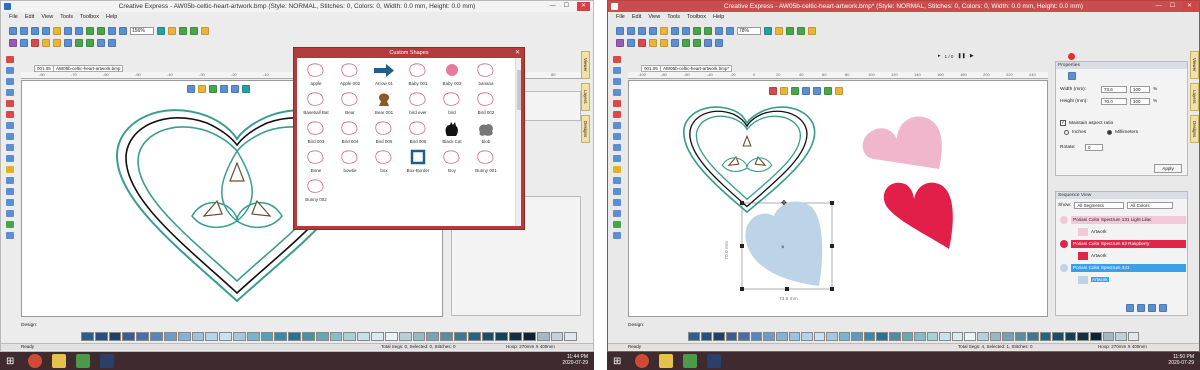  I want to click on minimize-button: —, so click(1159, 6).